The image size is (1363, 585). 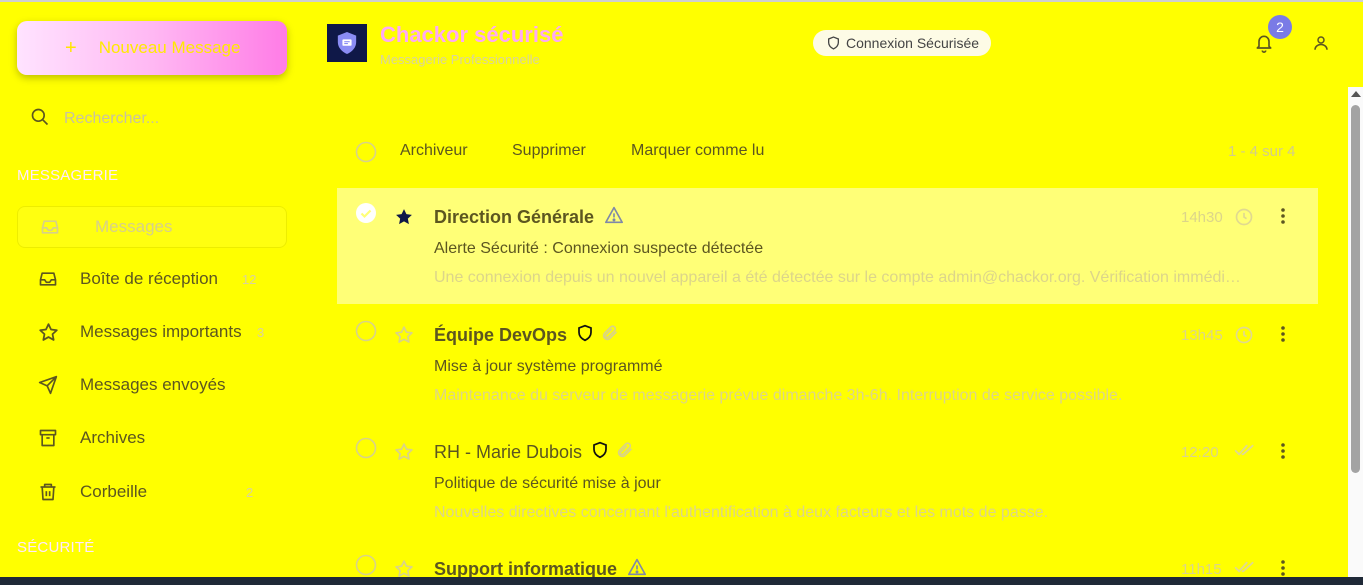 I want to click on shield-logo-icon, so click(x=347, y=43).